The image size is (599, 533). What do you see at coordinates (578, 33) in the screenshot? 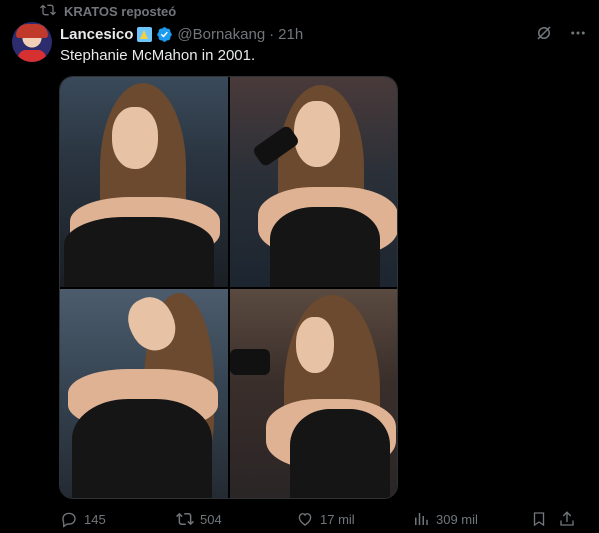
I see `more-options-icon` at bounding box center [578, 33].